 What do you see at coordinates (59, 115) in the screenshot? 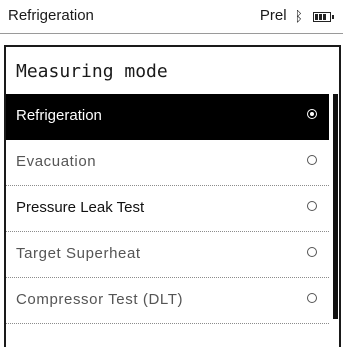
I see `mode-item-label: Refrigeration` at bounding box center [59, 115].